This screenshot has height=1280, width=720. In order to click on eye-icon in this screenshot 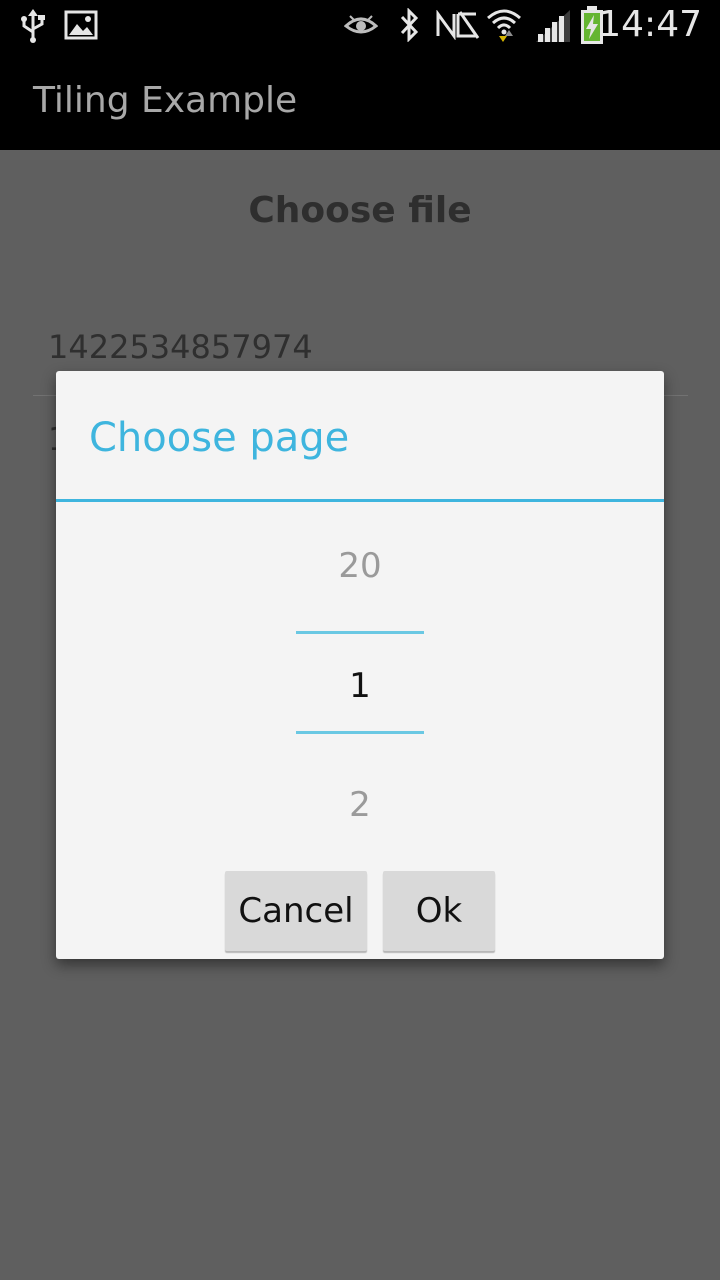, I will do `click(361, 24)`.